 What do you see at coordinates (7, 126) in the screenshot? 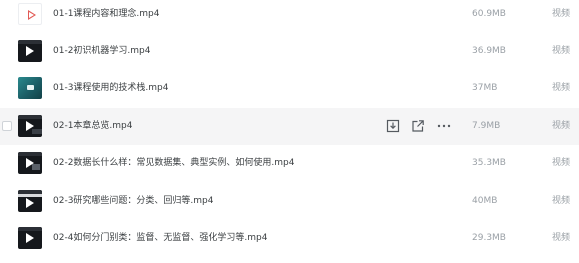
I see `select-checkbox` at bounding box center [7, 126].